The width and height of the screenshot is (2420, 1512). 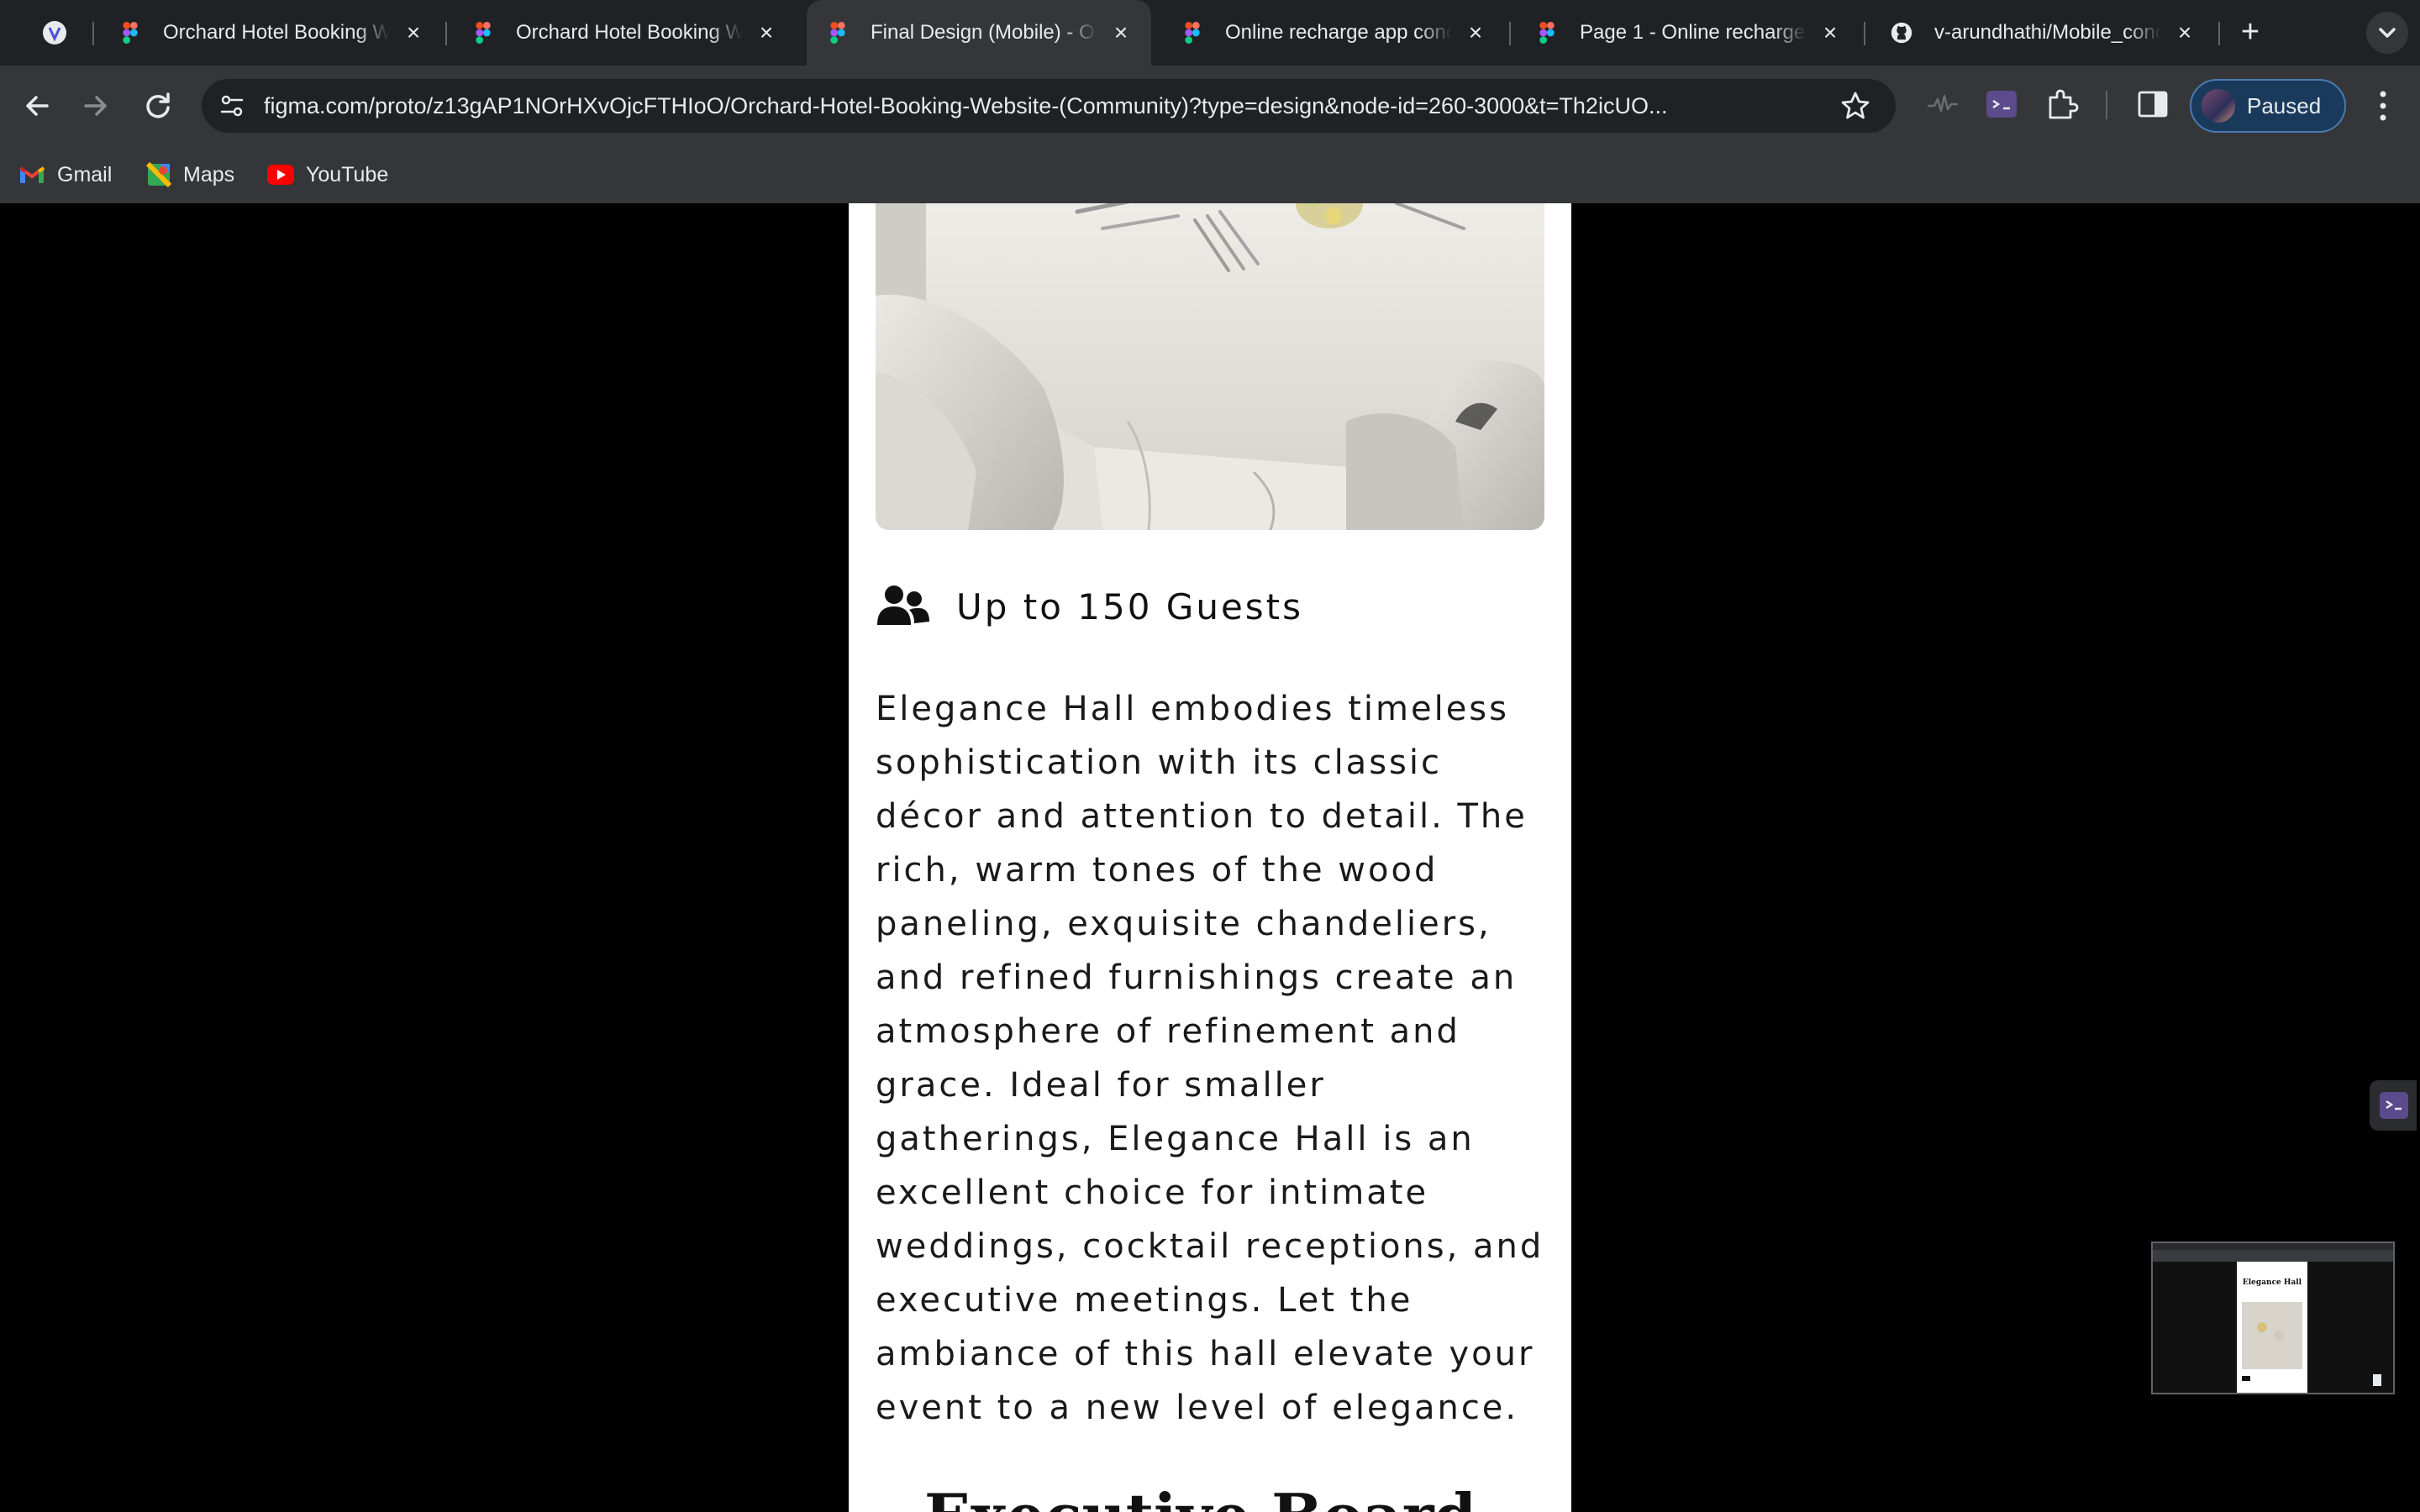 I want to click on tab-final-design-active: Final Design (Mobile) - Orchard ×, so click(x=979, y=33).